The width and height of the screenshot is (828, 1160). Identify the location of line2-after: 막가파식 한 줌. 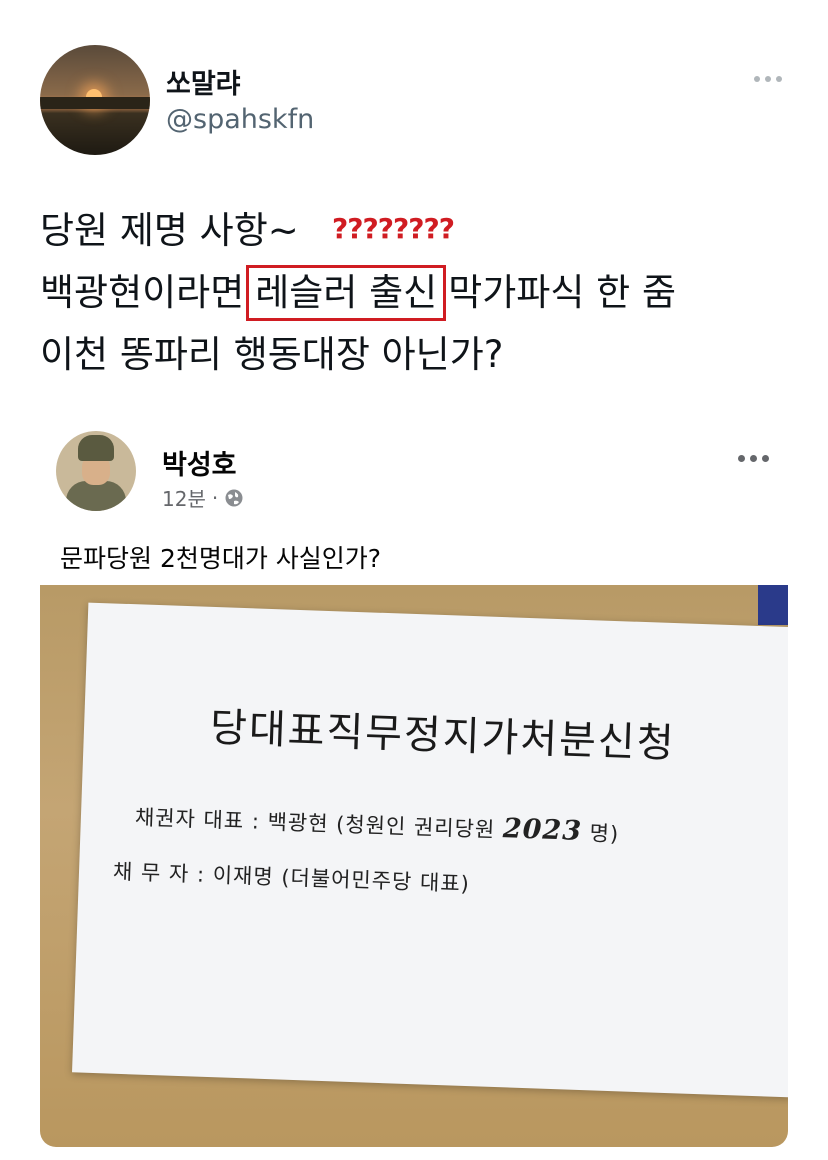
(562, 292).